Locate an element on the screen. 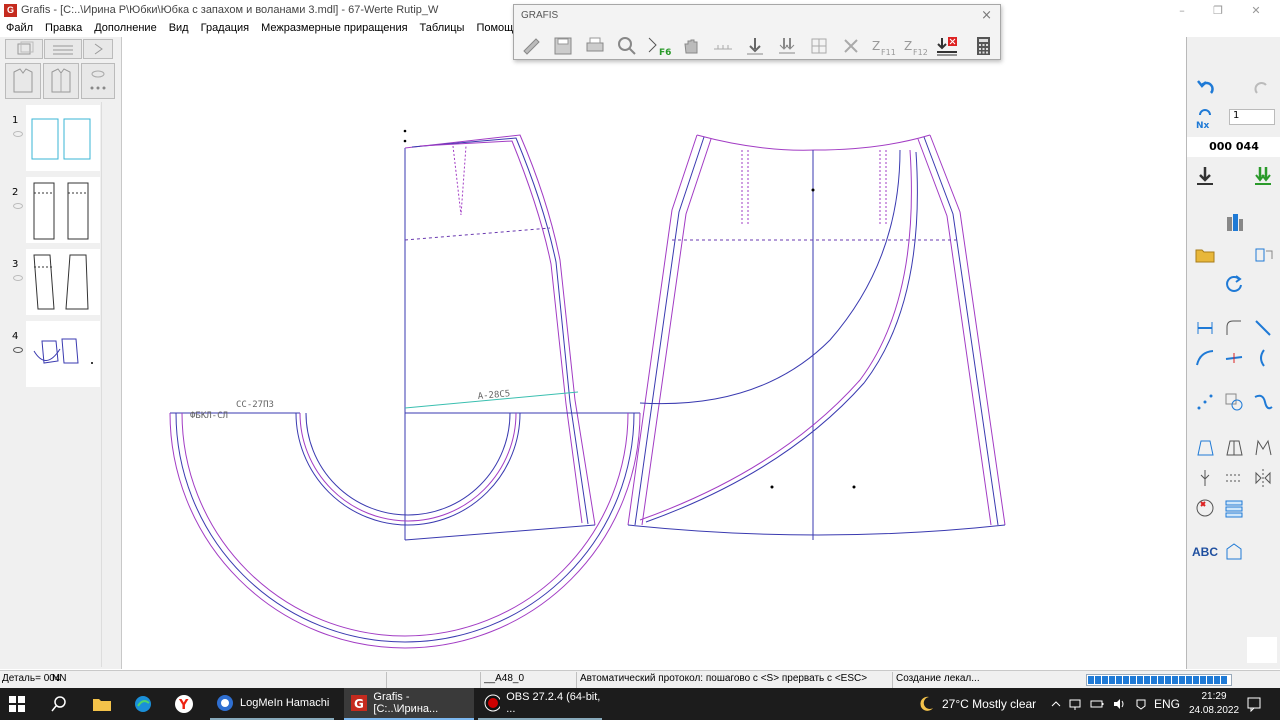  yandex-browser-button: Y is located at coordinates (186, 704).